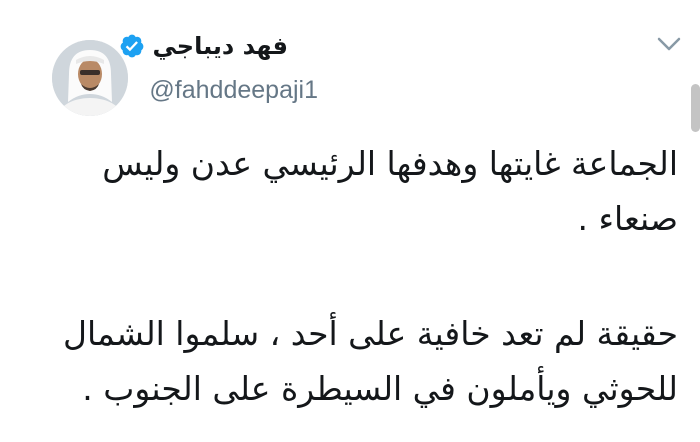 This screenshot has width=700, height=442. Describe the element at coordinates (233, 90) in the screenshot. I see `author-handle: @fahddeepaji1` at that location.